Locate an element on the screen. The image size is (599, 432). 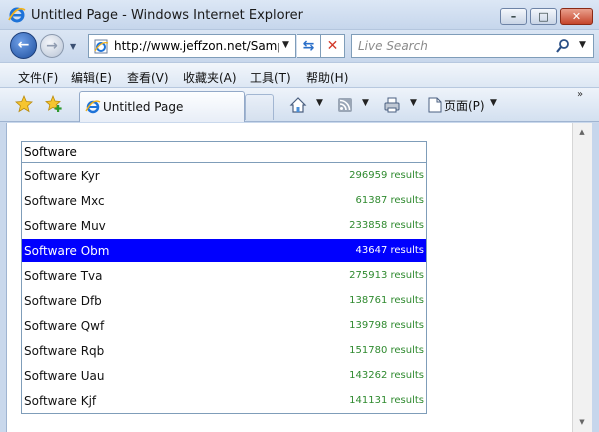
suggestion-row: Software Dfb 138761 results is located at coordinates (224, 300).